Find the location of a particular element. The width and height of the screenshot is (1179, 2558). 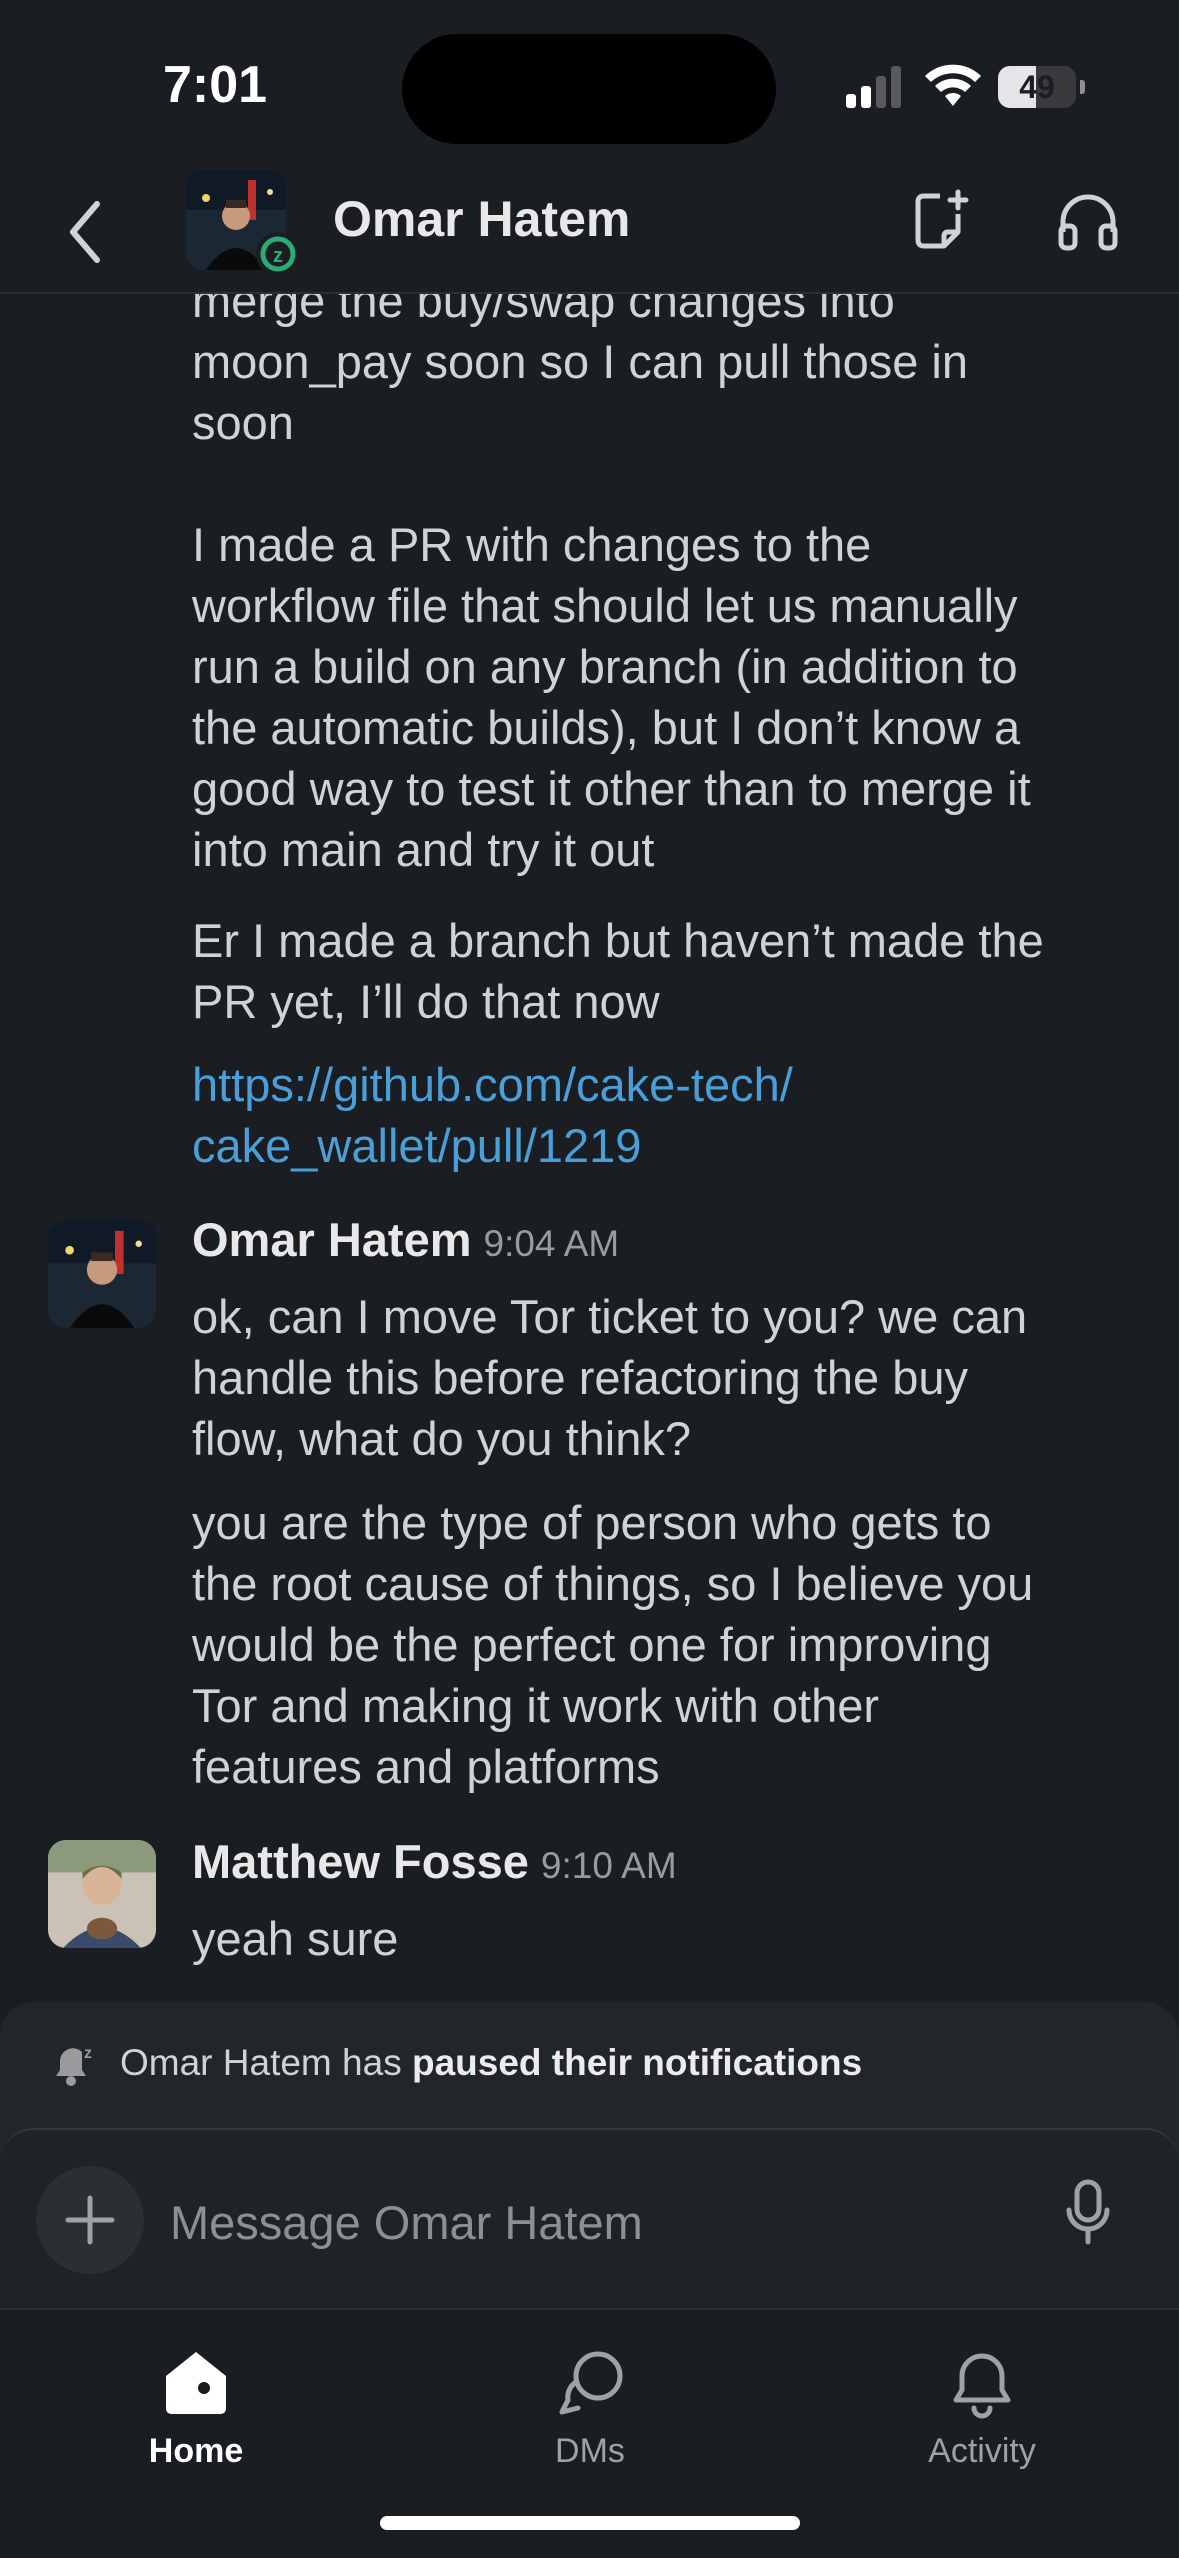

headphones-icon is located at coordinates (1088, 221).